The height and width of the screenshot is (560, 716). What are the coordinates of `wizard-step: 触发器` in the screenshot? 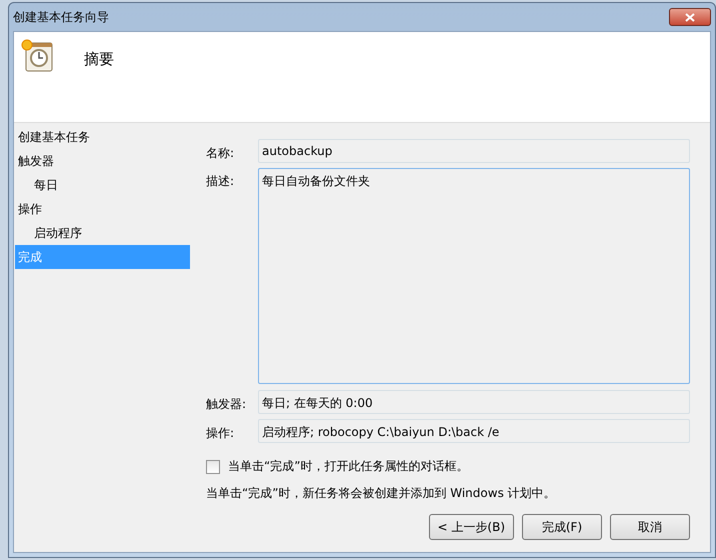 It's located at (102, 161).